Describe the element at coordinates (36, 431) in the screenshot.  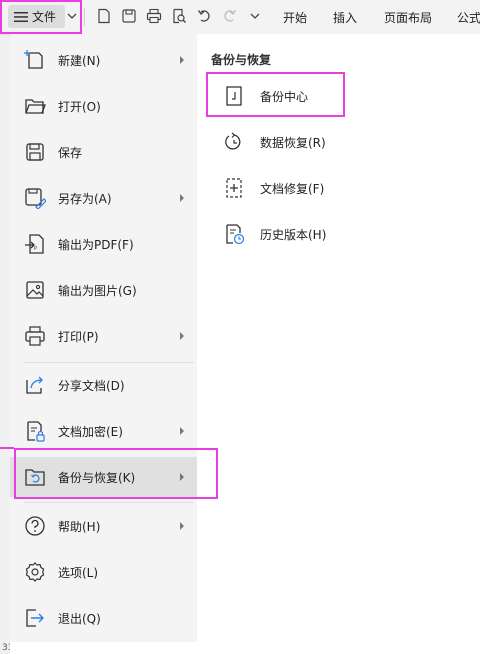
I see `encrypt-icon` at that location.